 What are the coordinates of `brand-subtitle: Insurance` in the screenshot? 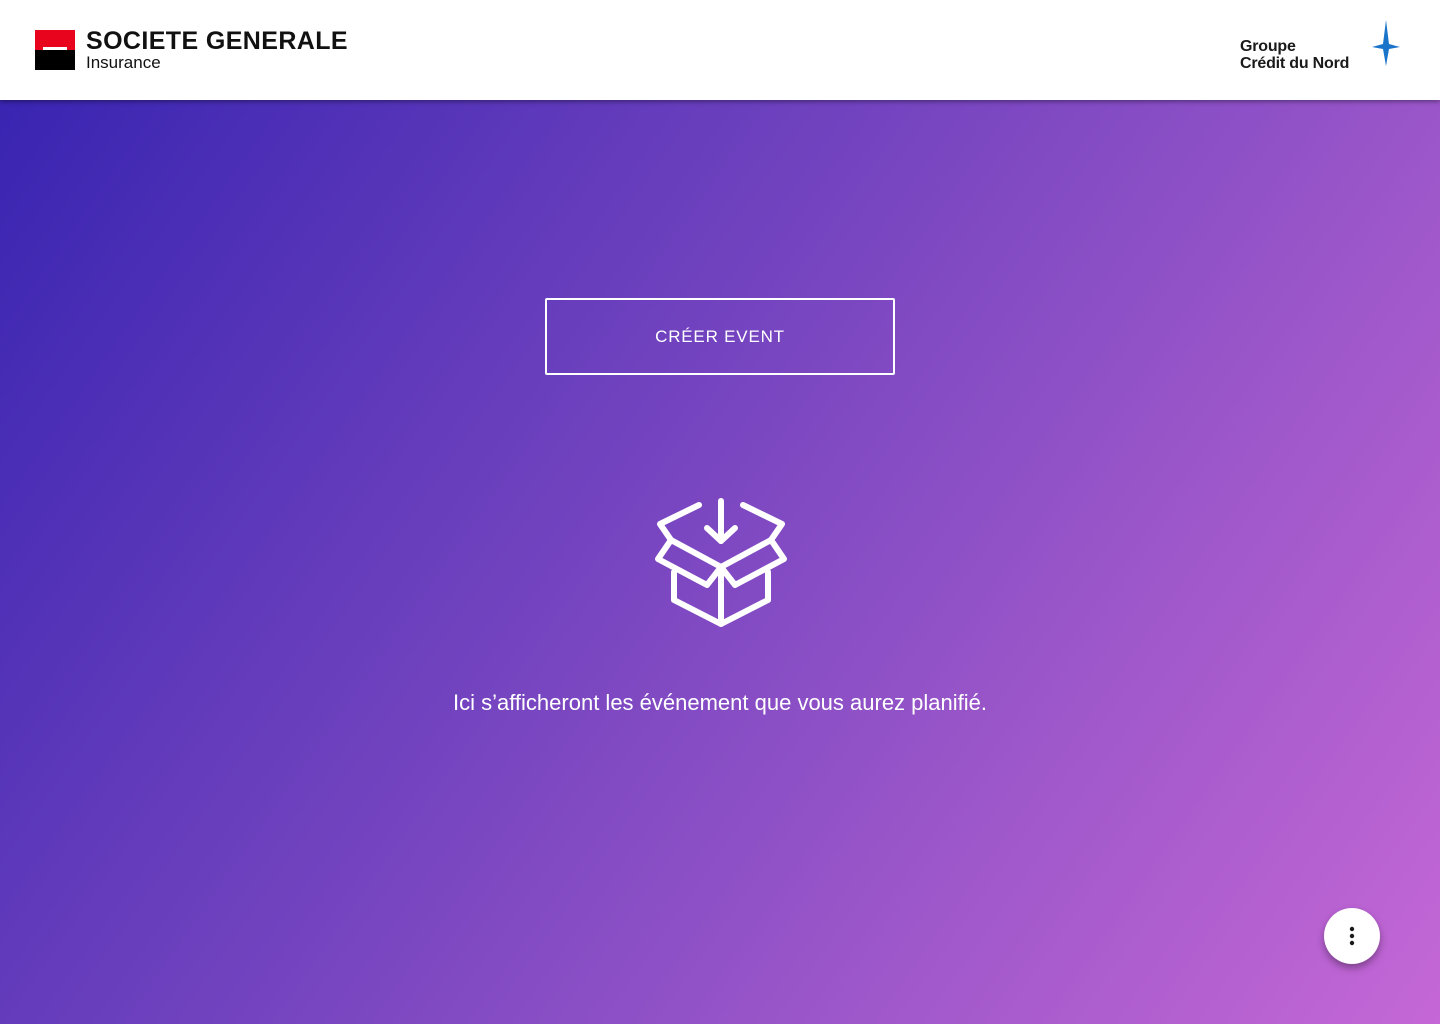 It's located at (123, 62).